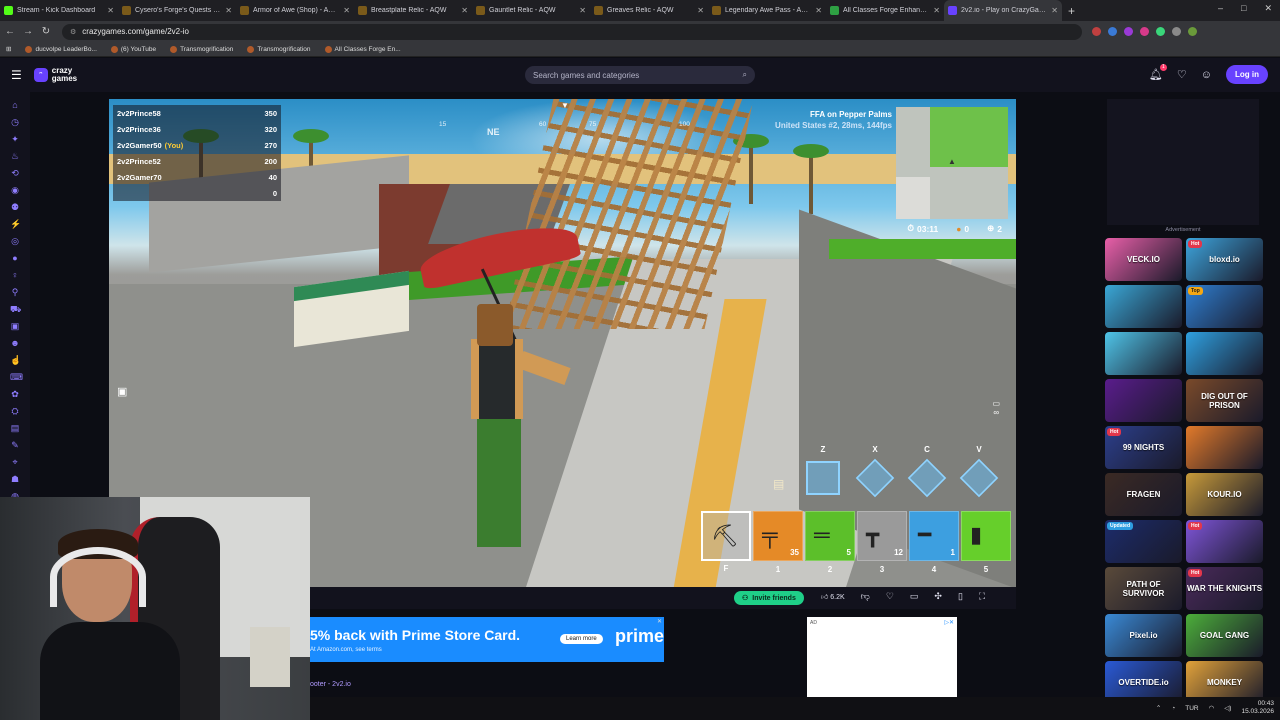 The width and height of the screenshot is (1280, 720). I want to click on hotbar-slot: ▮ 5, so click(986, 542).